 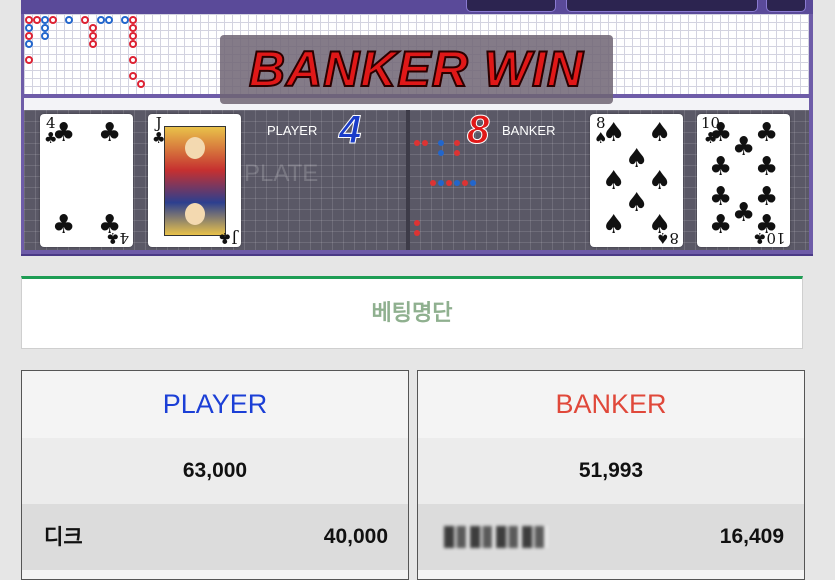 What do you see at coordinates (215, 537) in the screenshot?
I see `list-item: 디크 40,000` at bounding box center [215, 537].